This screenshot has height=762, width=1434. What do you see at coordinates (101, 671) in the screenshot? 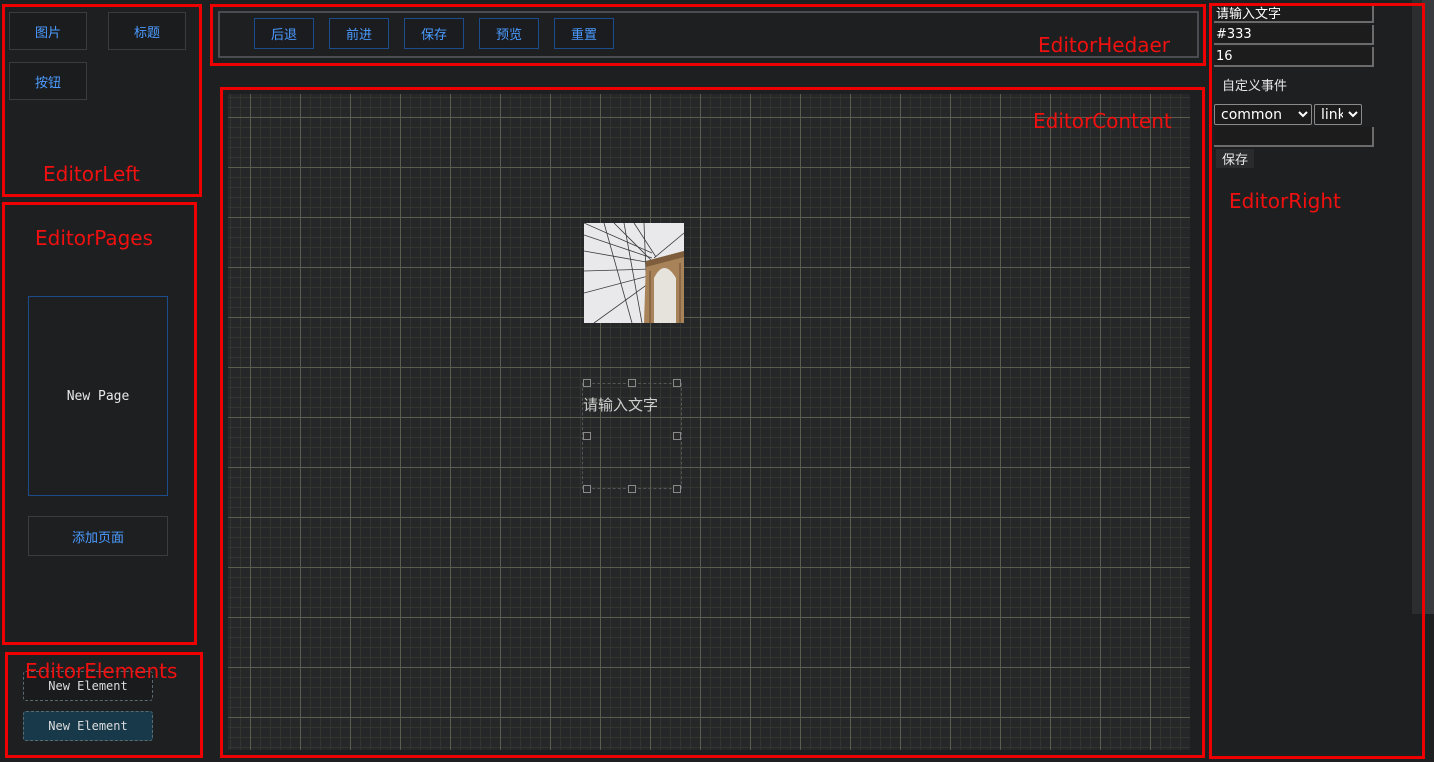
I see `editor-elements-annotation: EditorElements` at bounding box center [101, 671].